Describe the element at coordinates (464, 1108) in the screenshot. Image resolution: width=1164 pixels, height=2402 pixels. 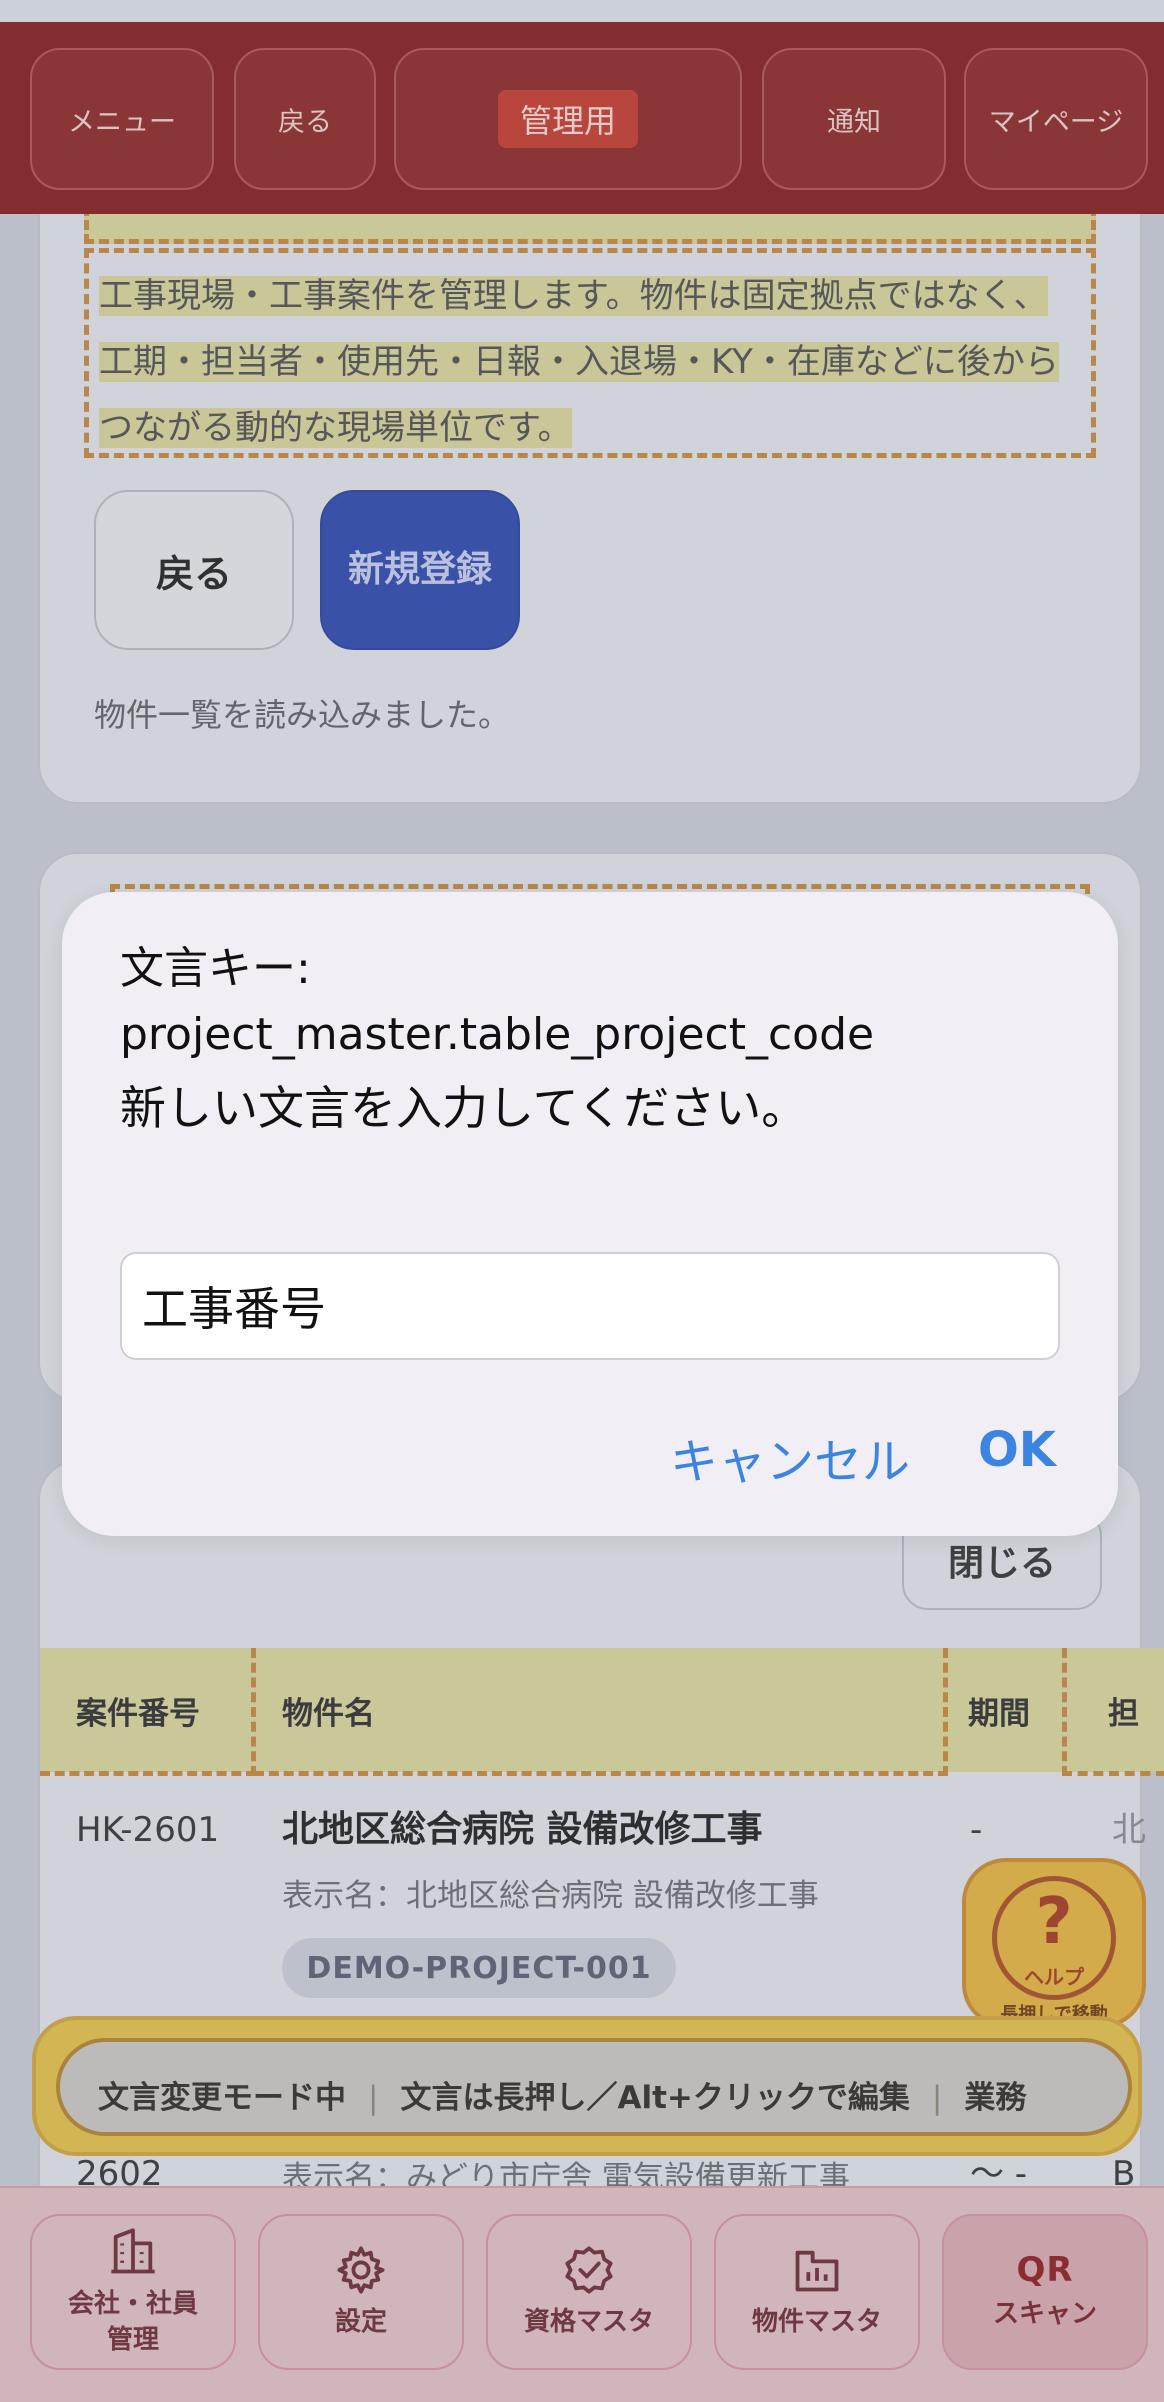
I see `dialog-prompt: 新しい文言を入力してください。` at that location.